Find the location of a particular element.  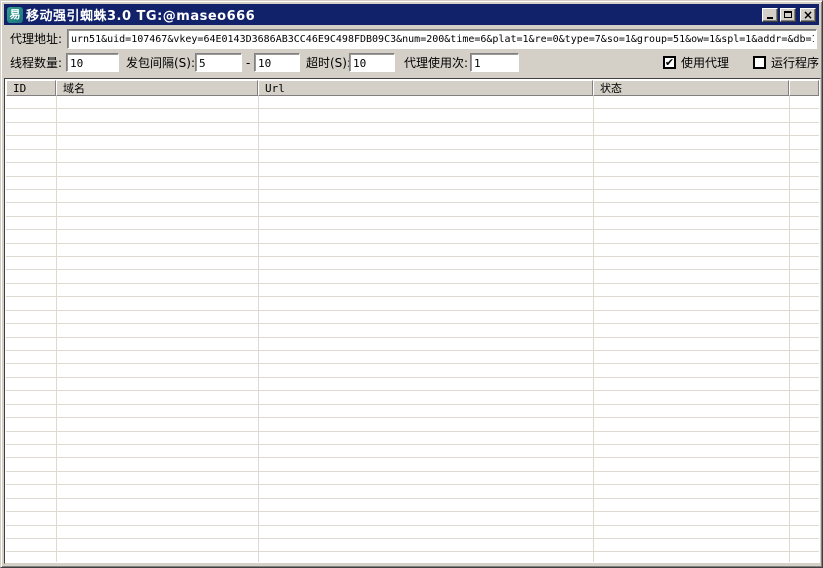

proxy-uses-label: 代理使用次: is located at coordinates (436, 63).